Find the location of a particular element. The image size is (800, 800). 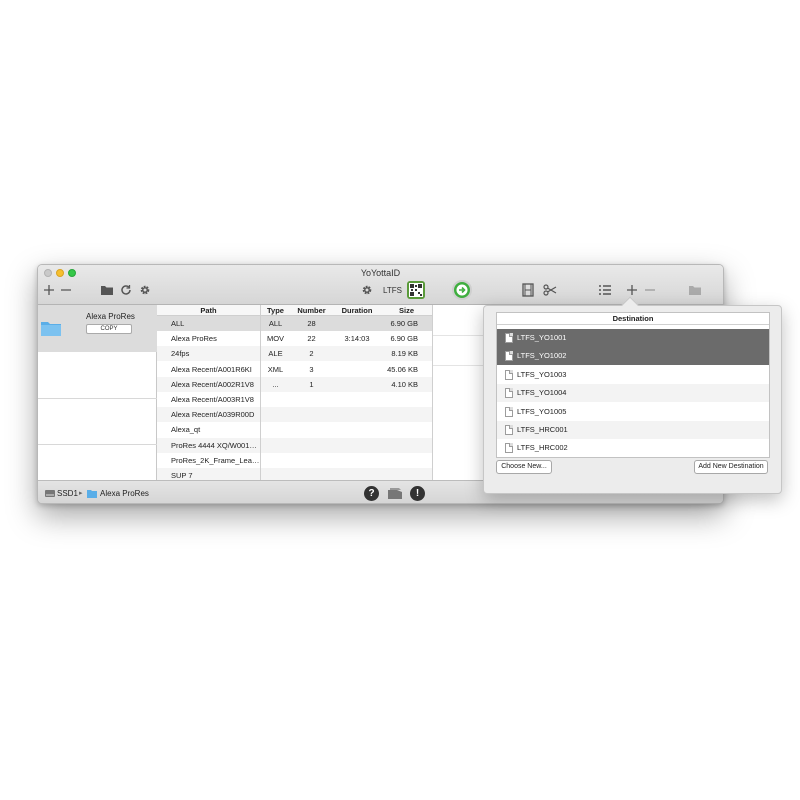

path-cell: Alexa Recent/A039R00D is located at coordinates (213, 415).